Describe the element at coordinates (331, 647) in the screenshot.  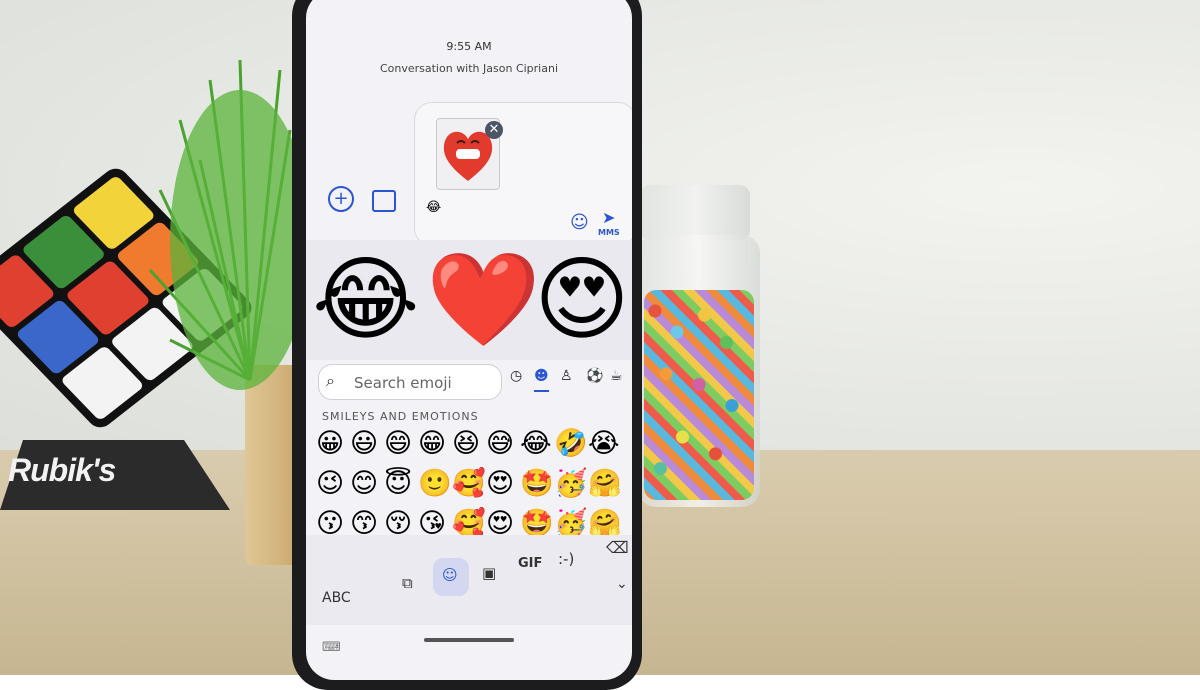
I see `keyboard-icon: ⌨` at that location.